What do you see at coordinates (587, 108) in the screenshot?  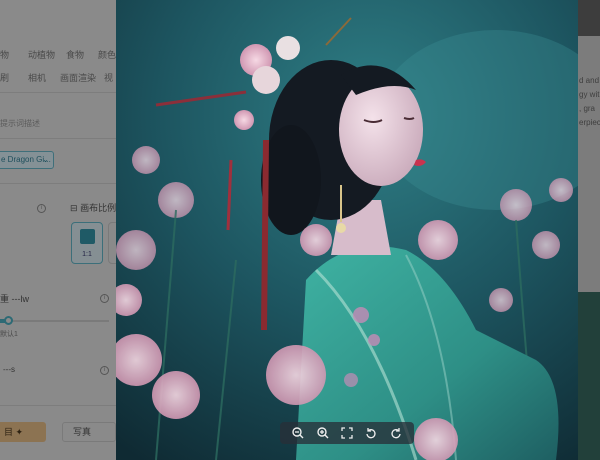 I see `description-text: , gra` at bounding box center [587, 108].